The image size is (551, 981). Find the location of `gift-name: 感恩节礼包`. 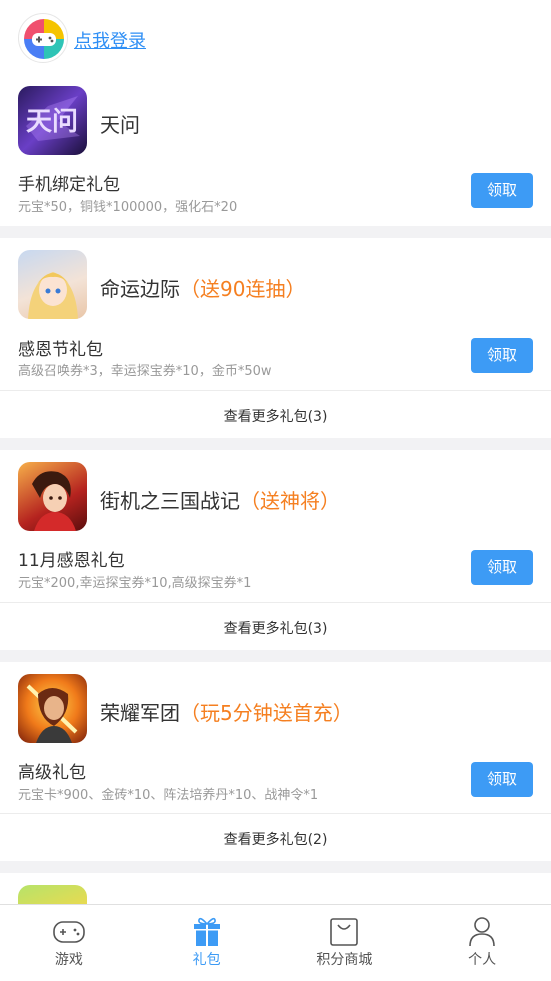

gift-name: 感恩节礼包 is located at coordinates (60, 350).